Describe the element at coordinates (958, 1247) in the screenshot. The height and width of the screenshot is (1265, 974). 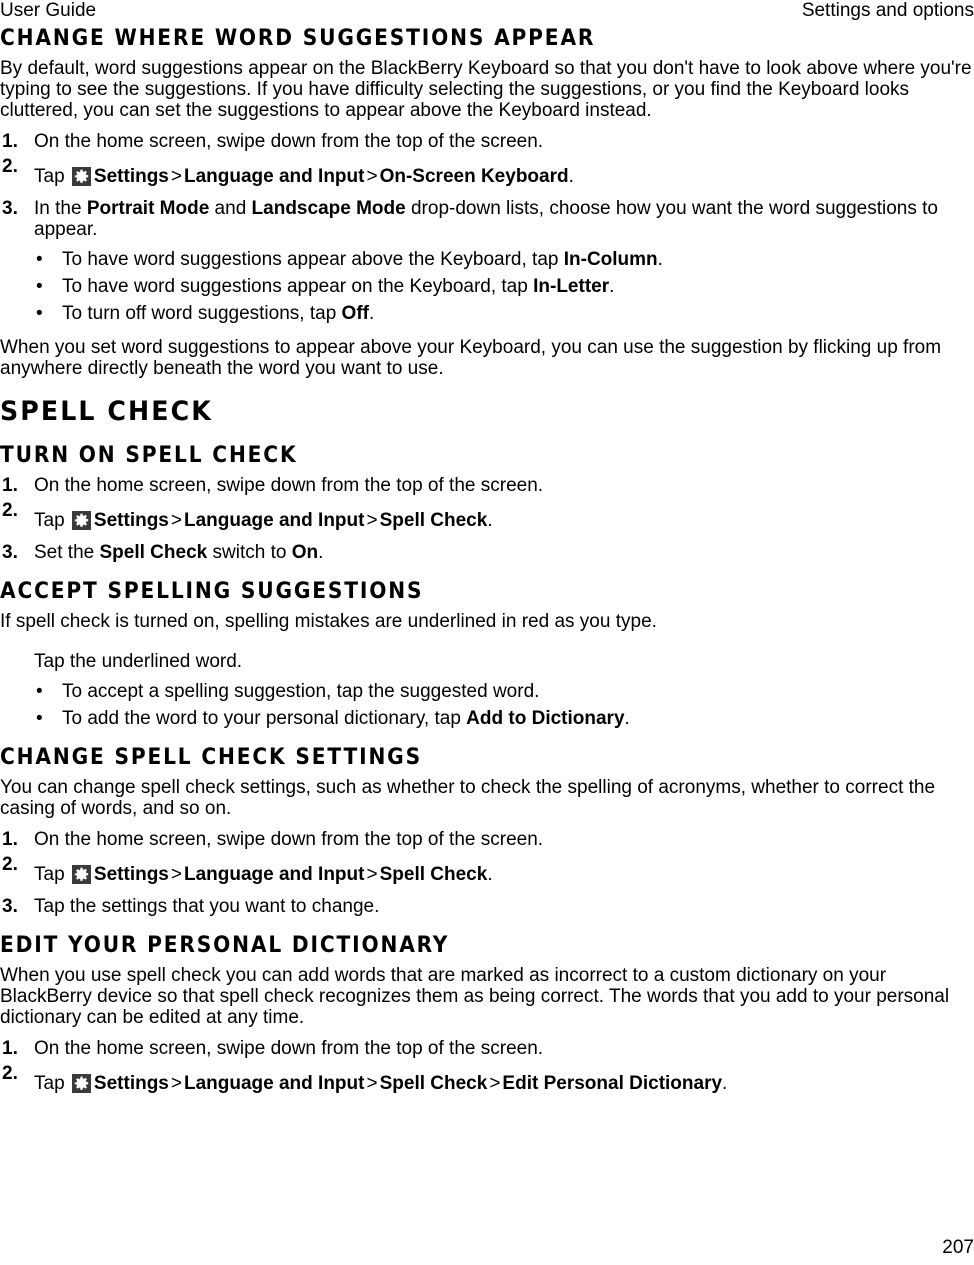
I see `page-number: 207` at that location.